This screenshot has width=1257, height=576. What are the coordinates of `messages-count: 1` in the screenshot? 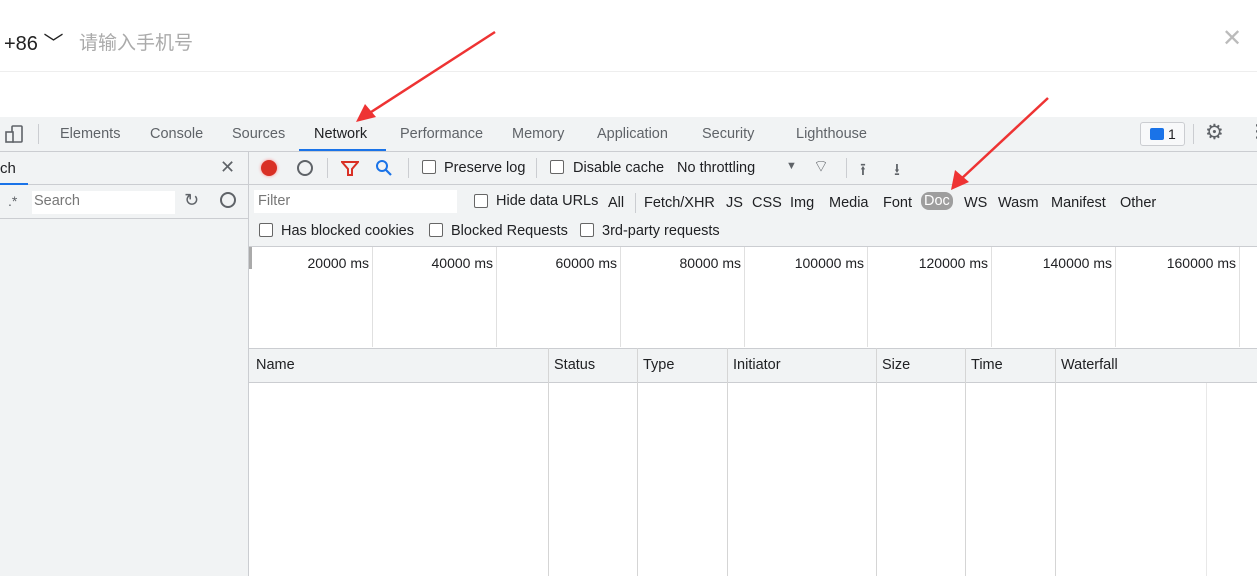 It's located at (1172, 134).